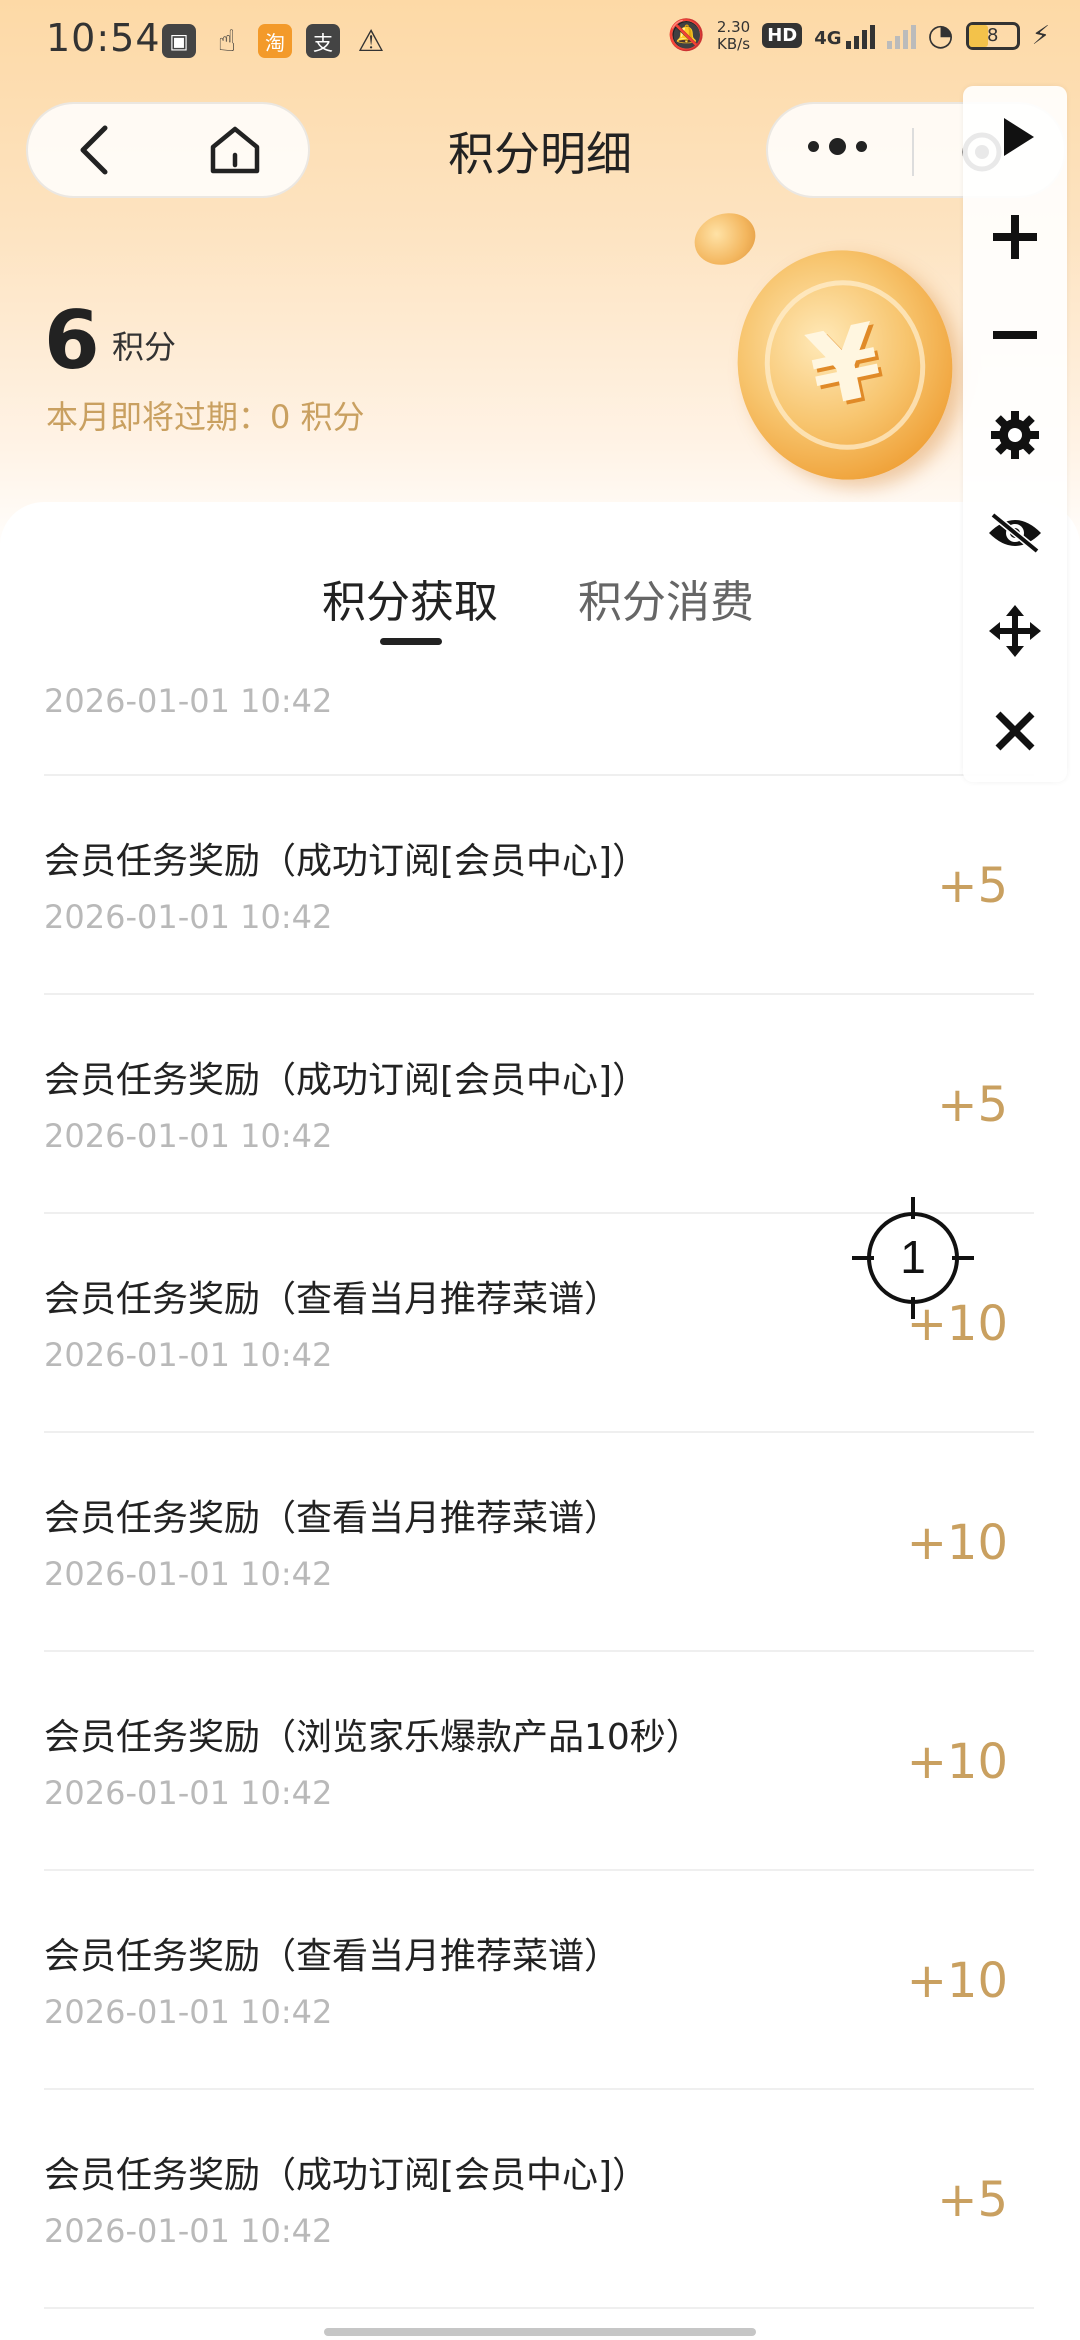  I want to click on status-bar: 10:54 ▣ ☝ 淘 支 ⚠ 🔕 2.30 KB/s HD 4G ◔ 8 ⚡, so click(540, 42).